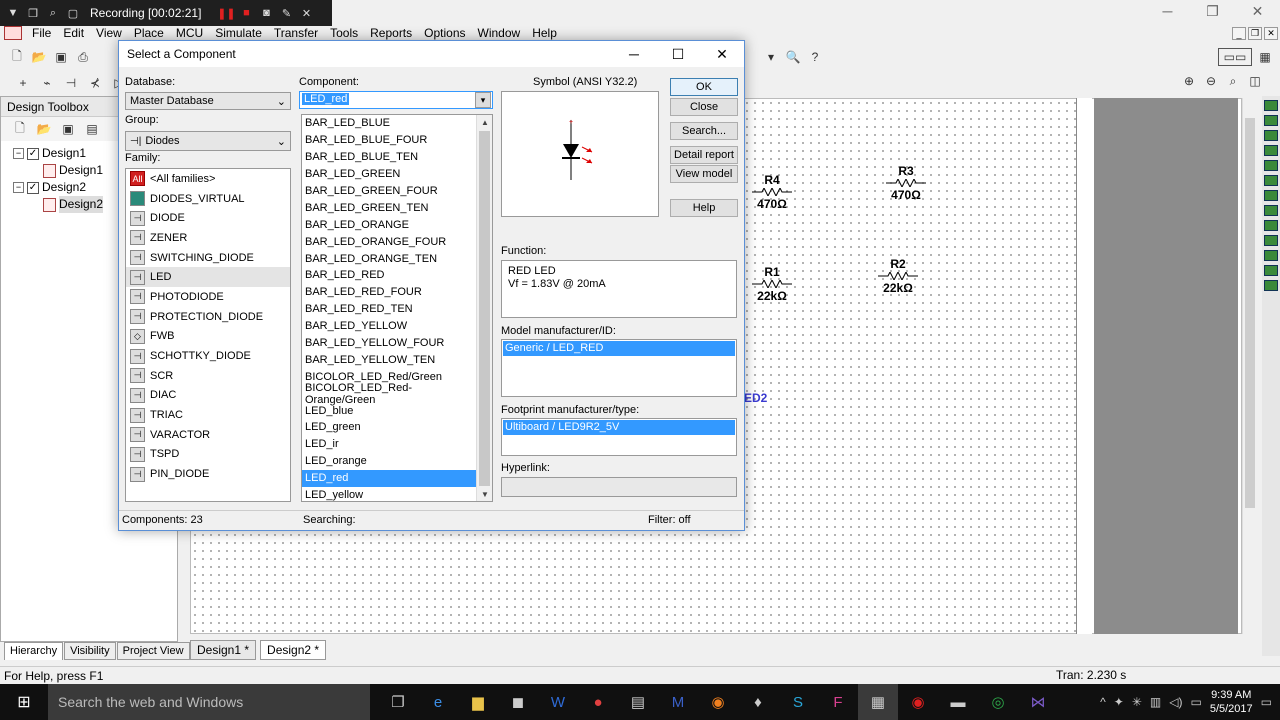 The image size is (1280, 720). What do you see at coordinates (1137, 702) in the screenshot?
I see `bluetooth-icon: ✳` at bounding box center [1137, 702].